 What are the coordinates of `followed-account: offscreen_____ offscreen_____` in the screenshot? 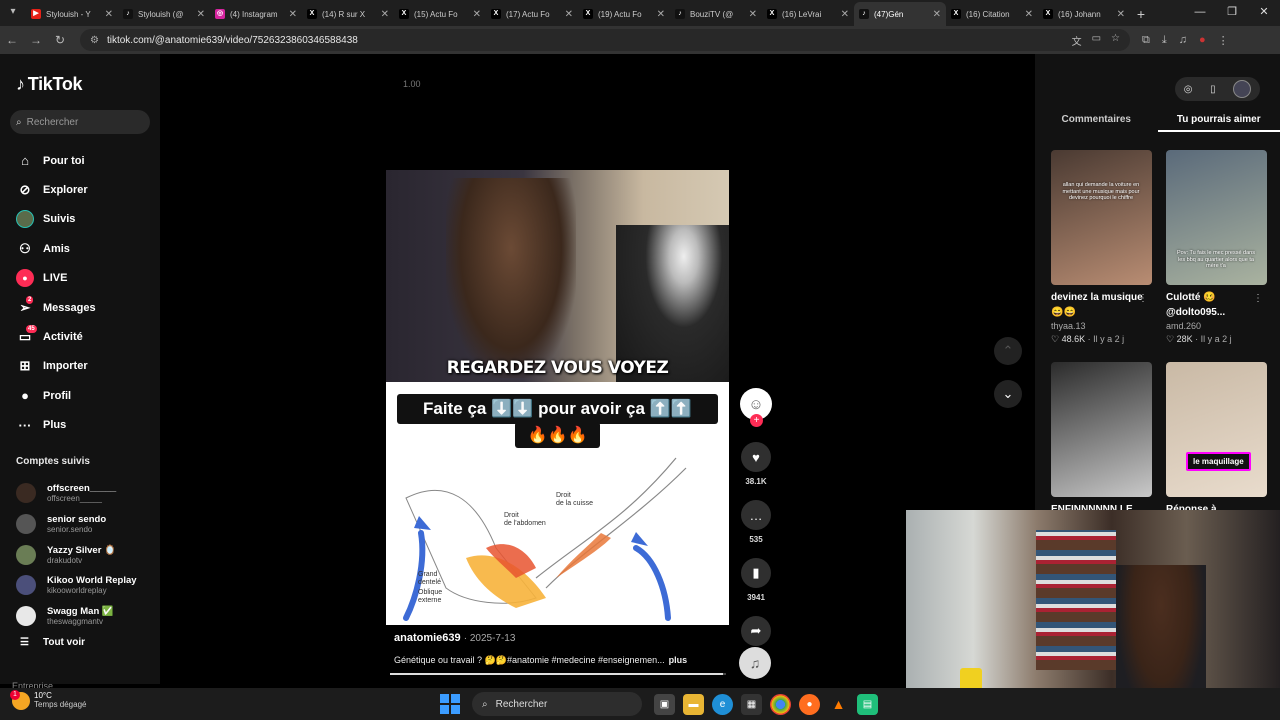 It's located at (80, 493).